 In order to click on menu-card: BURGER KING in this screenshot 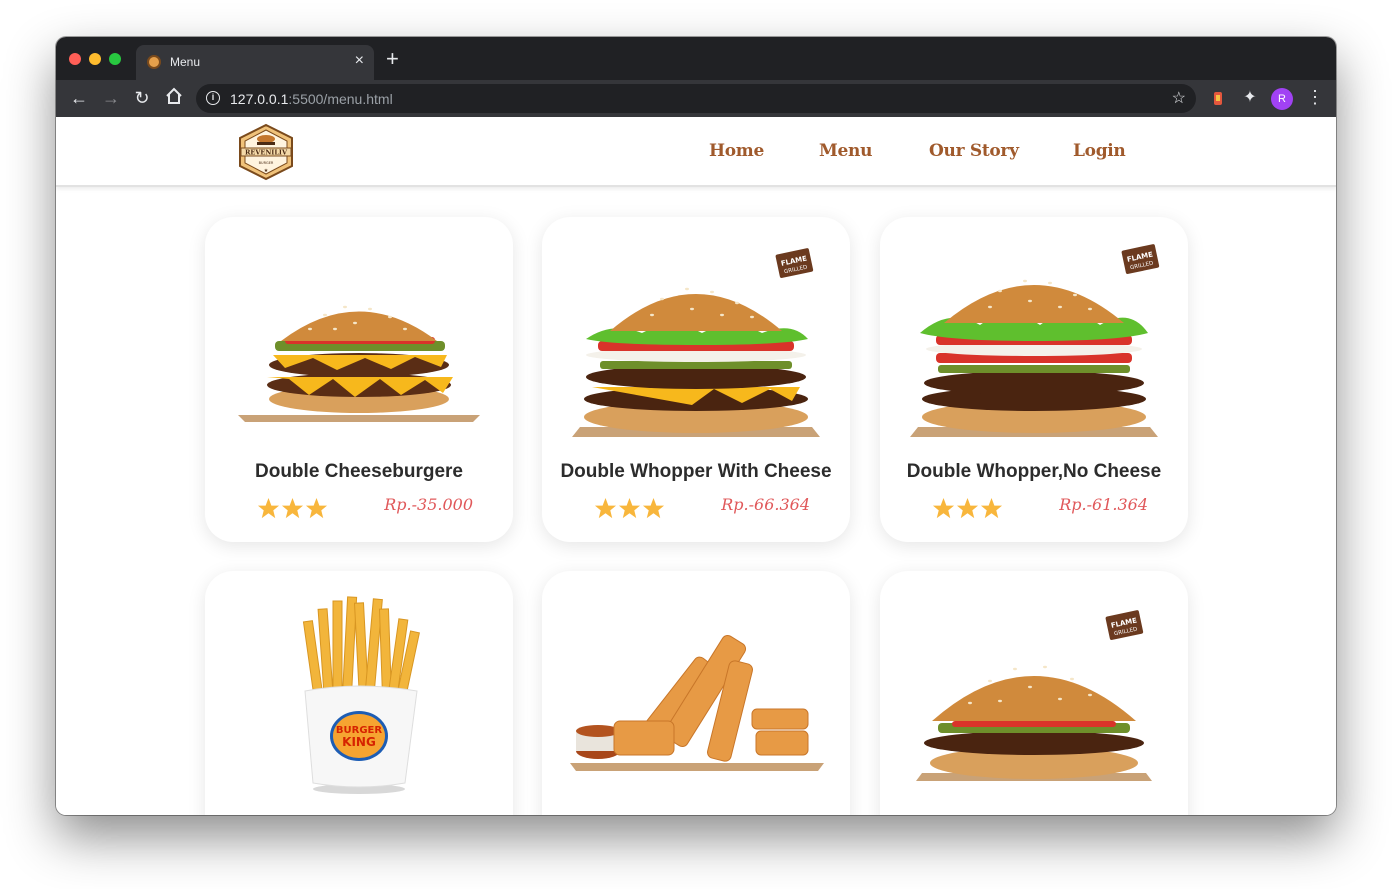, I will do `click(359, 693)`.